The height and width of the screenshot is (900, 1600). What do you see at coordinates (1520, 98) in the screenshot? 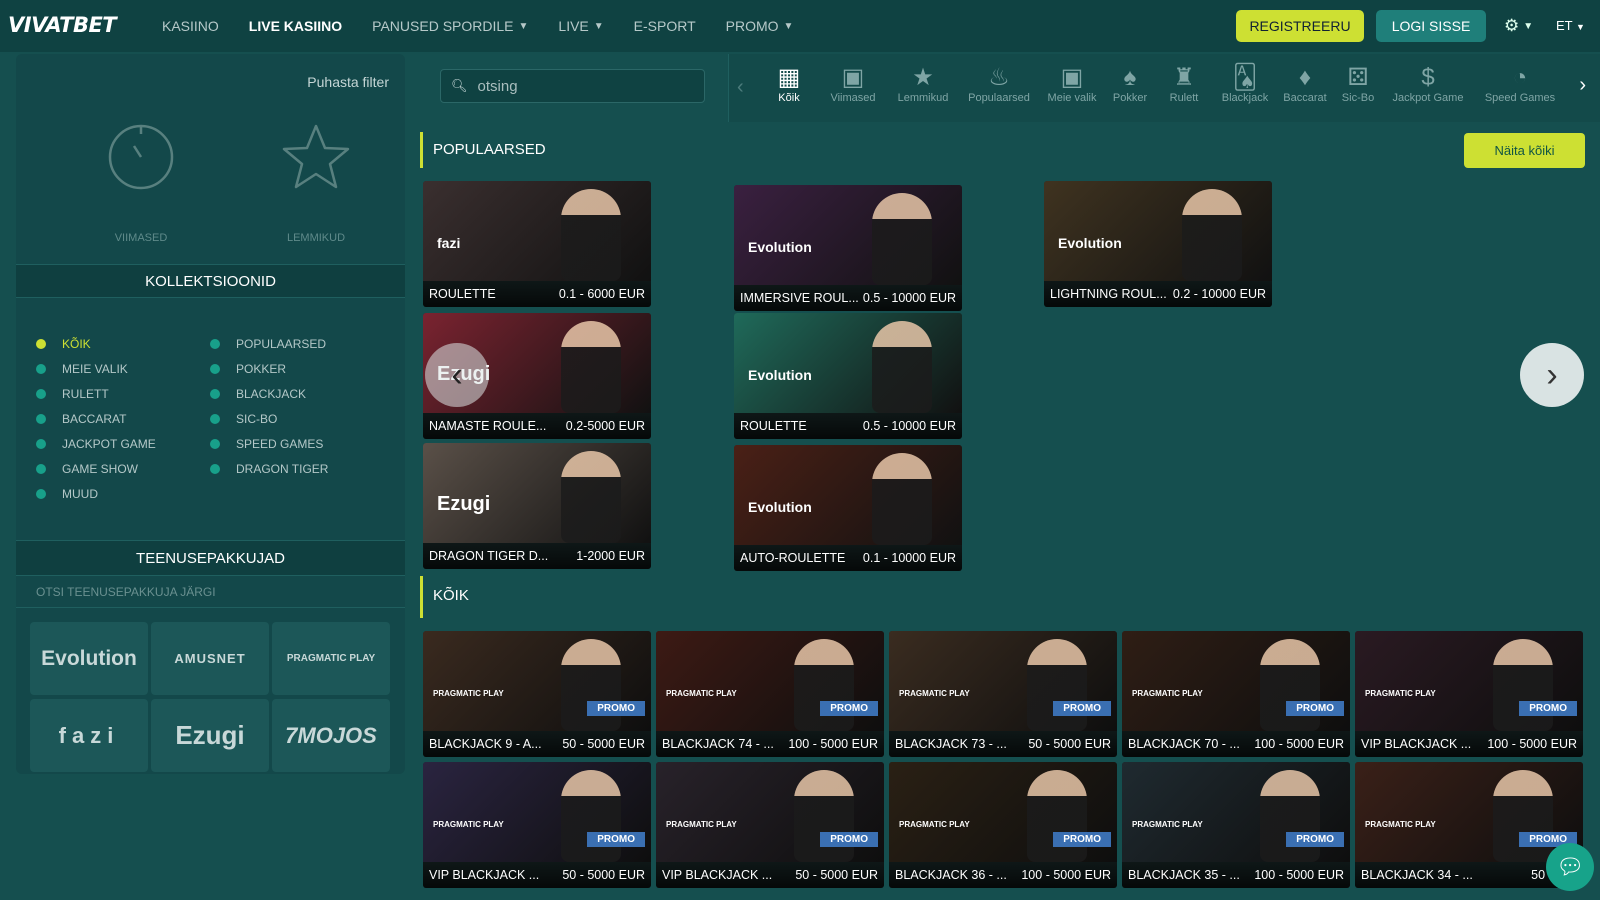
I see `category-label: Speed Games` at bounding box center [1520, 98].